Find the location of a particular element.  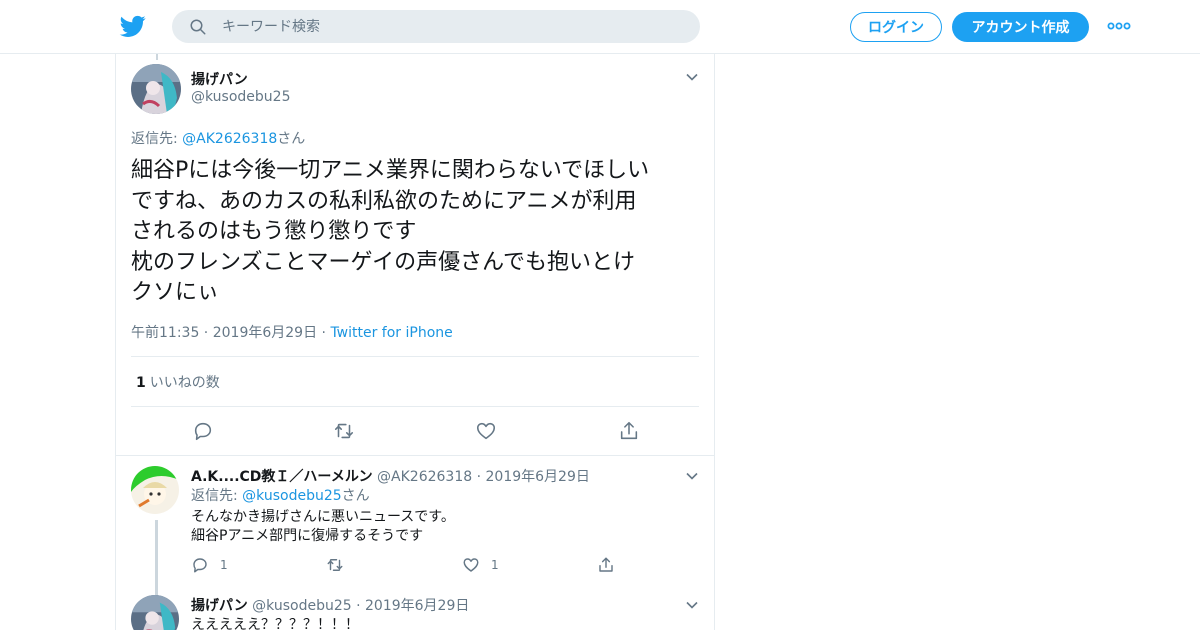

top-bar: ログイン アカウント作成 is located at coordinates (600, 27).